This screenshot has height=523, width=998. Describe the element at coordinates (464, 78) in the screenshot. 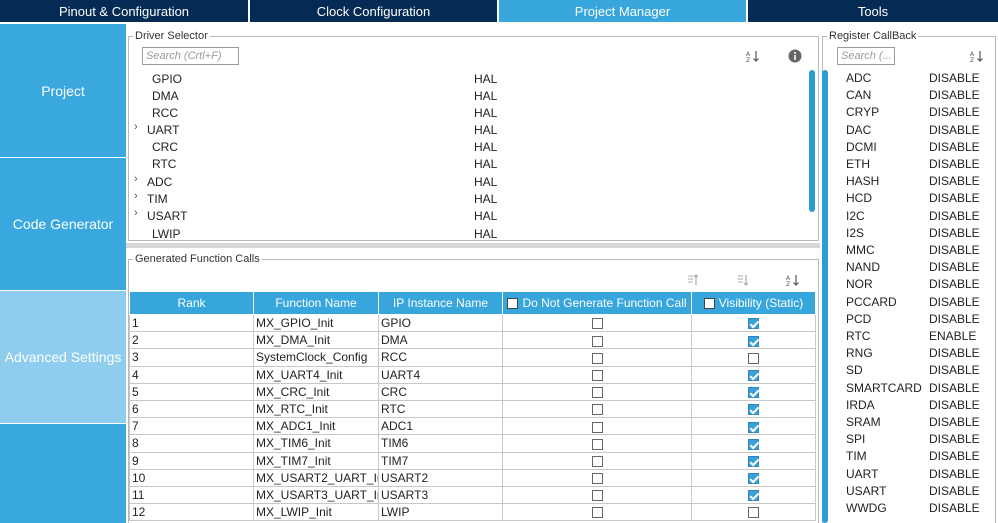

I see `list-item: GPIO HAL` at that location.